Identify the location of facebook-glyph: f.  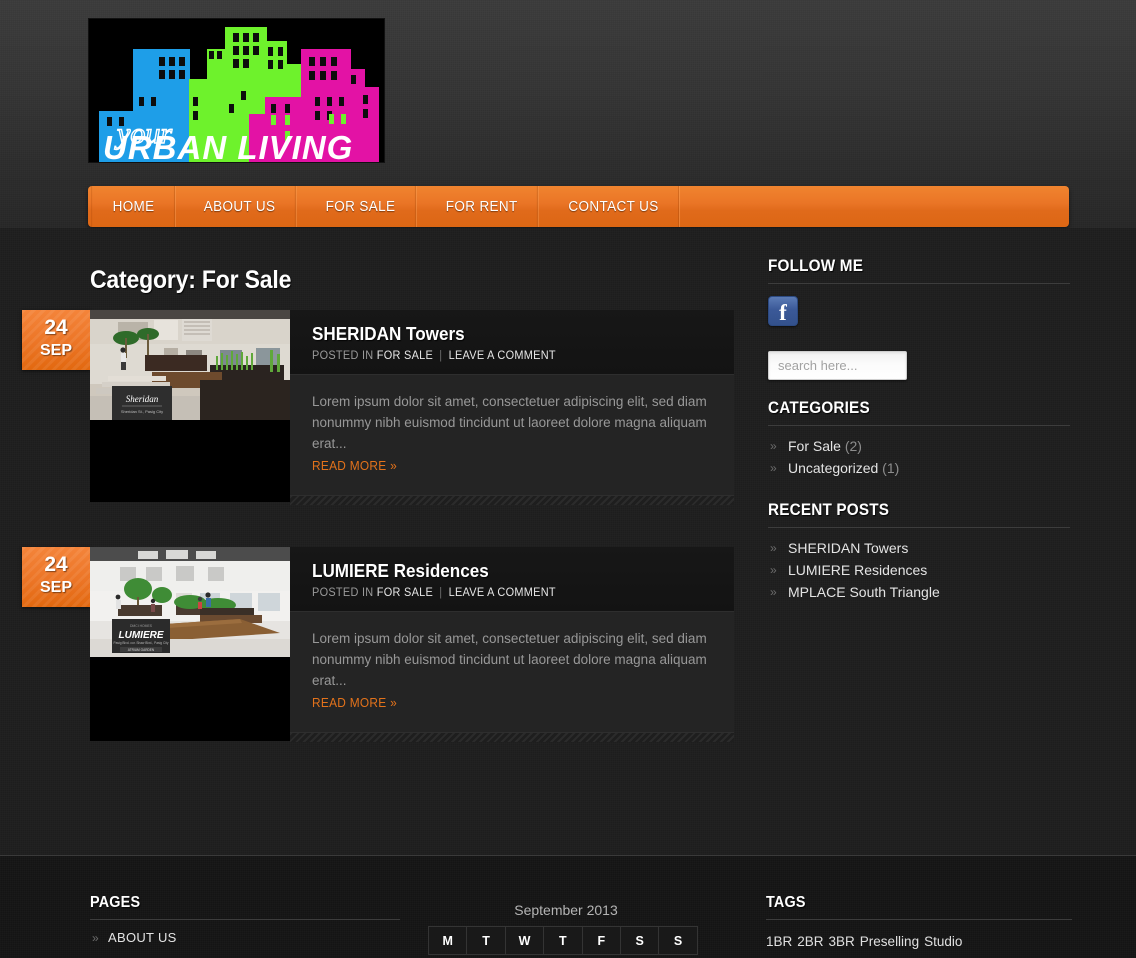
(783, 312).